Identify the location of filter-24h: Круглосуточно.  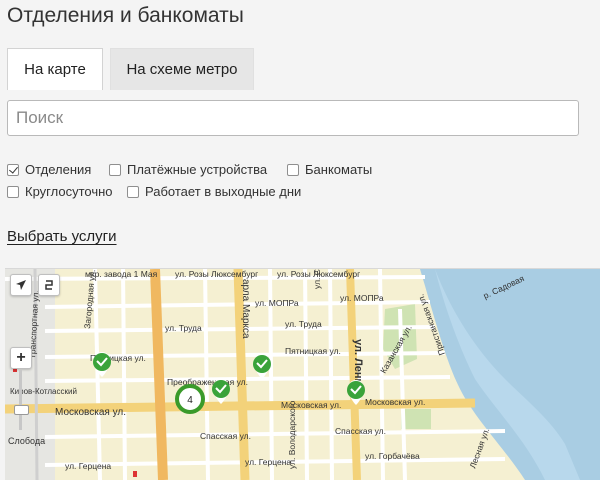
(60, 191).